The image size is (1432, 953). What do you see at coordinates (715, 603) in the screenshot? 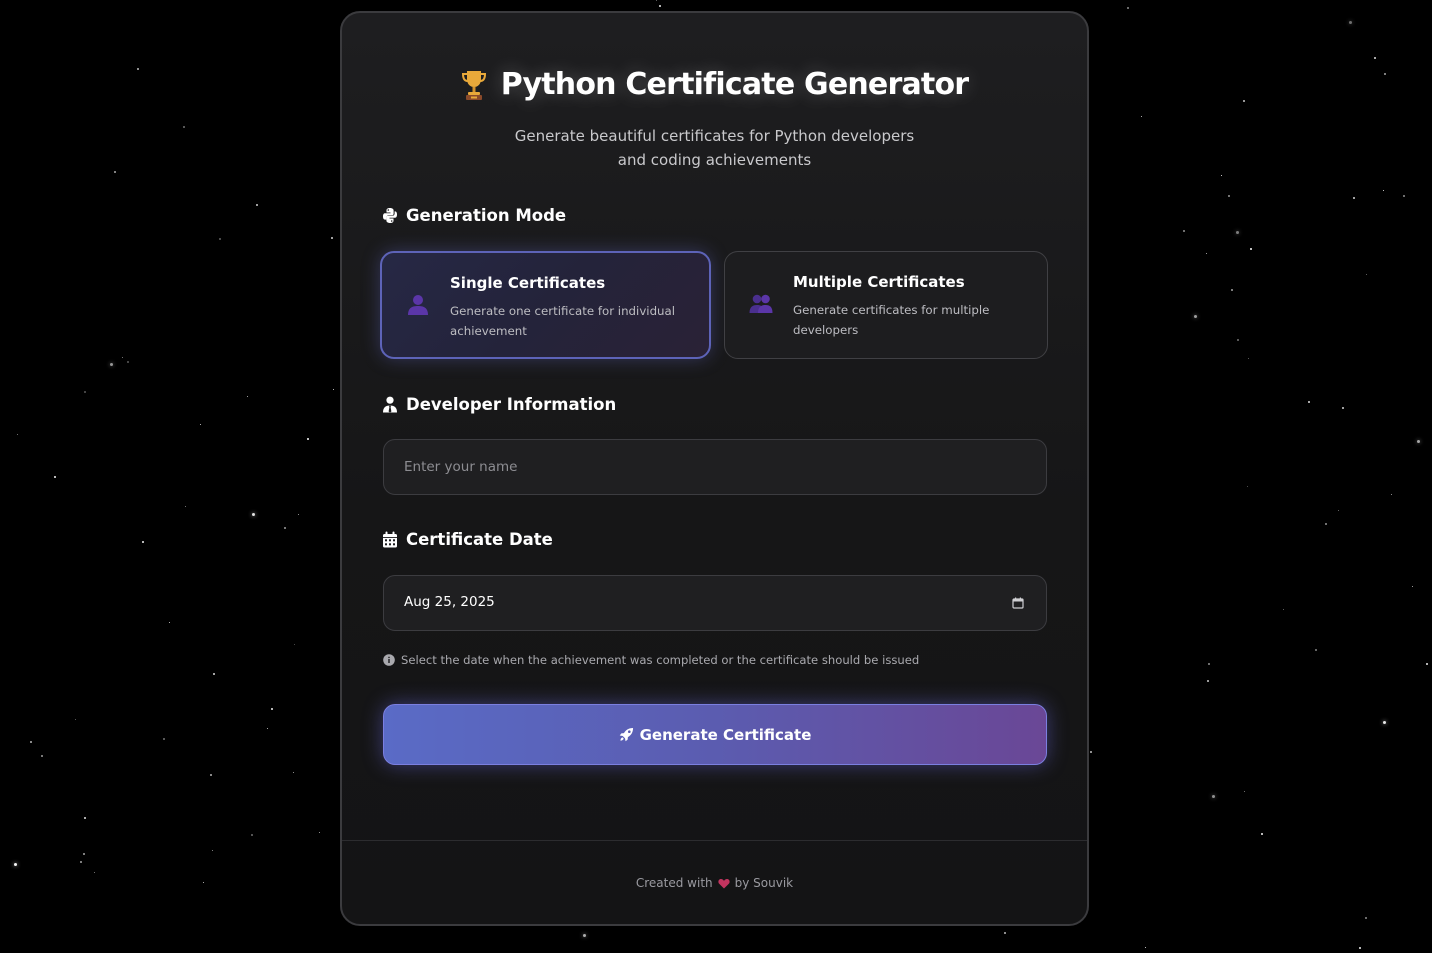
I see `date-field: Aug 25, 2025` at bounding box center [715, 603].